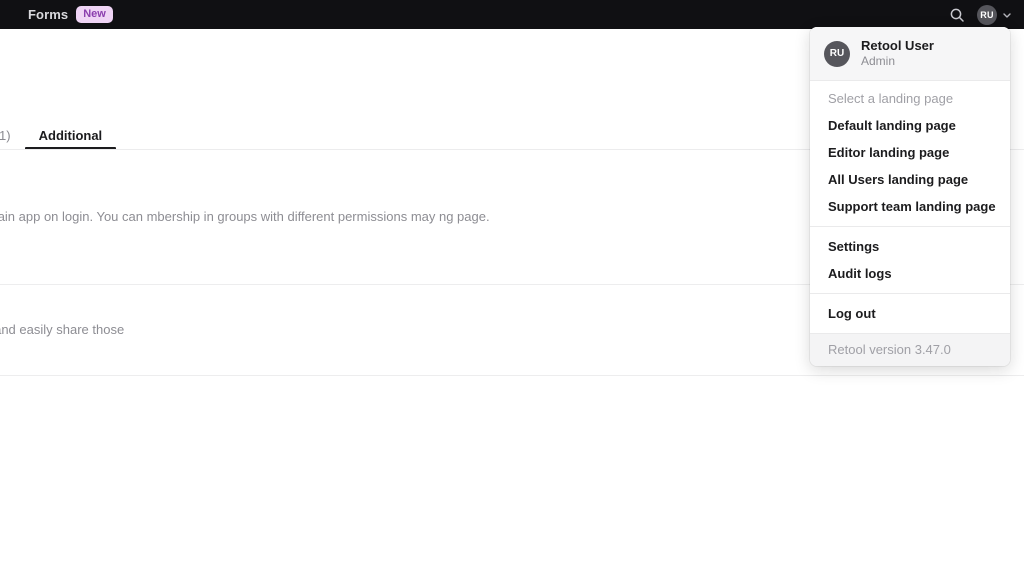  I want to click on menu-item-all-users-landing-page: All Users landing page, so click(910, 179).